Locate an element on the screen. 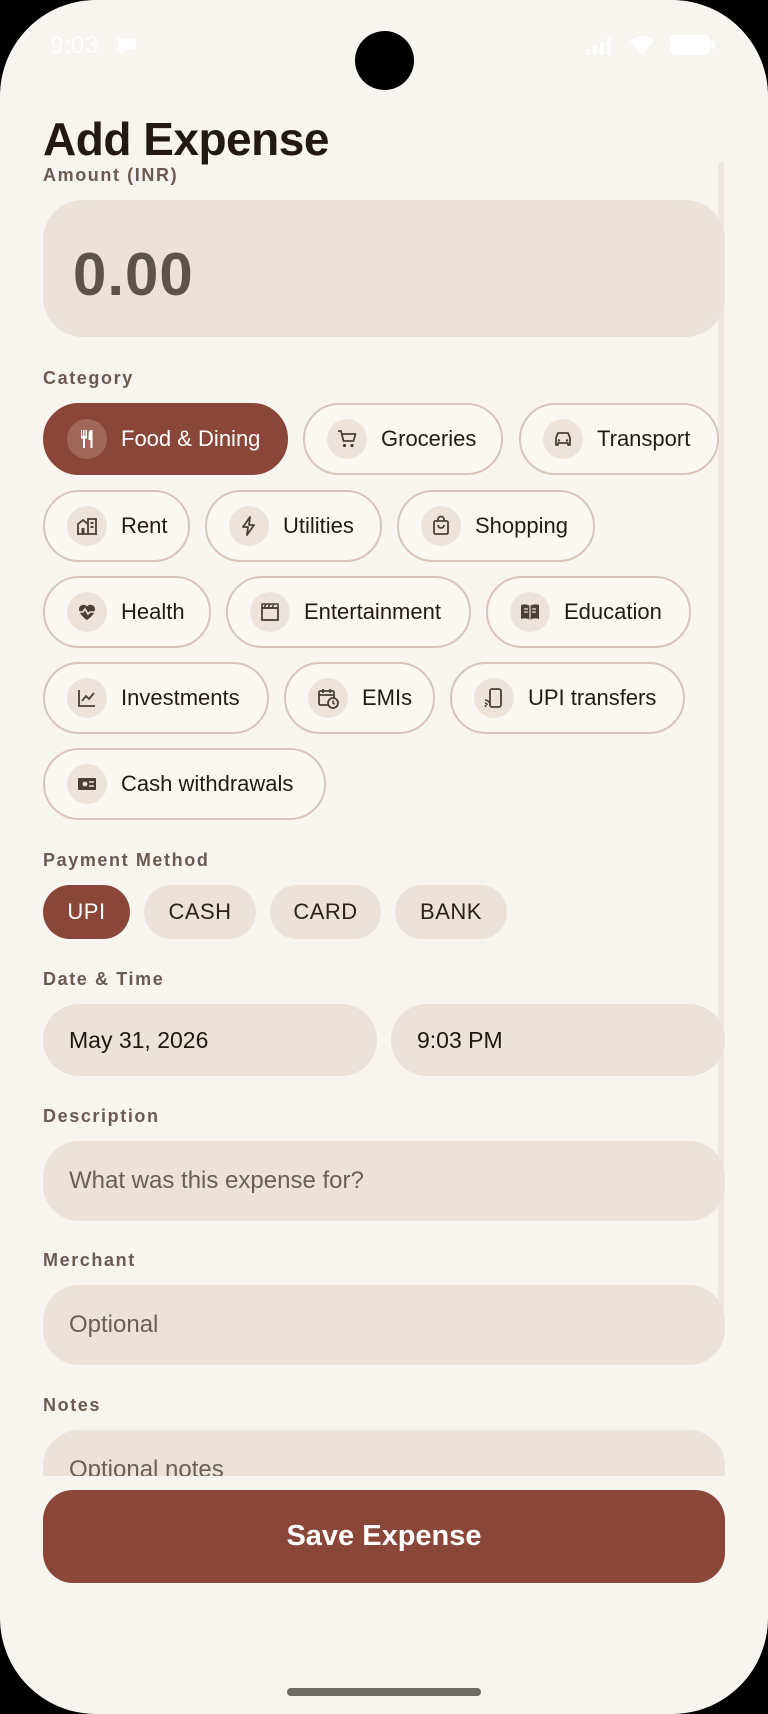 This screenshot has height=1714, width=768. category-chip-food-dining: Food & Dining is located at coordinates (165, 439).